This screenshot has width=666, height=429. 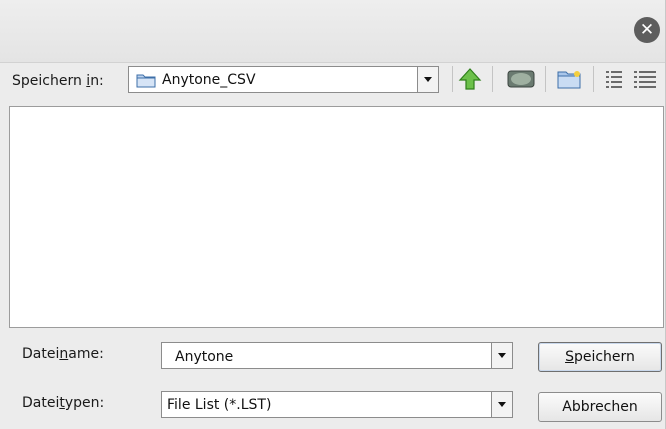 I want to click on cancel-button-label: Abbrechen, so click(x=600, y=407).